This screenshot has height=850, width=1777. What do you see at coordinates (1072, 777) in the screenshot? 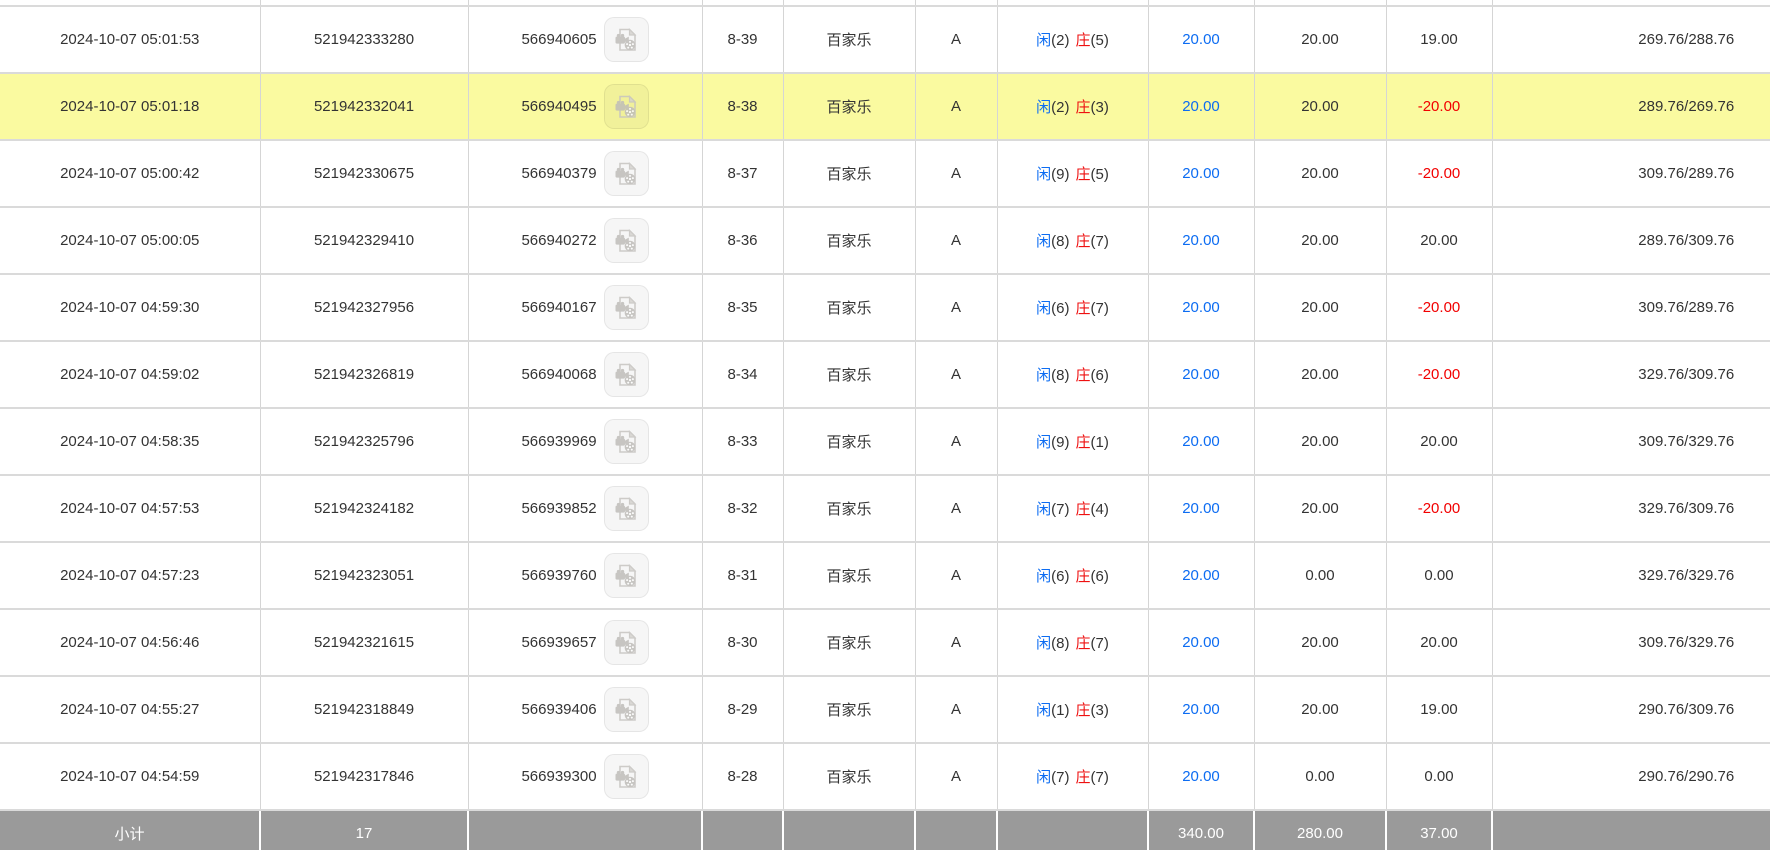
I see `cell-result: 闲(7) 庄(7)` at bounding box center [1072, 777].